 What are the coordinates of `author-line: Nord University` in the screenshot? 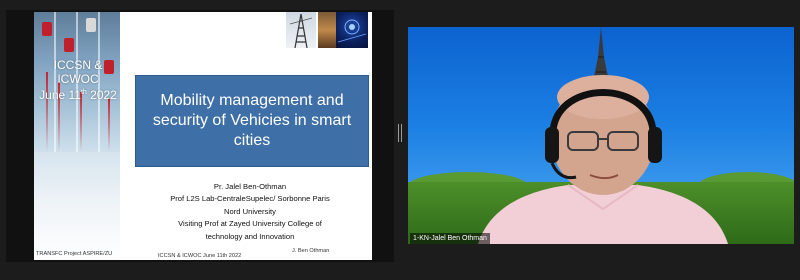 It's located at (250, 211).